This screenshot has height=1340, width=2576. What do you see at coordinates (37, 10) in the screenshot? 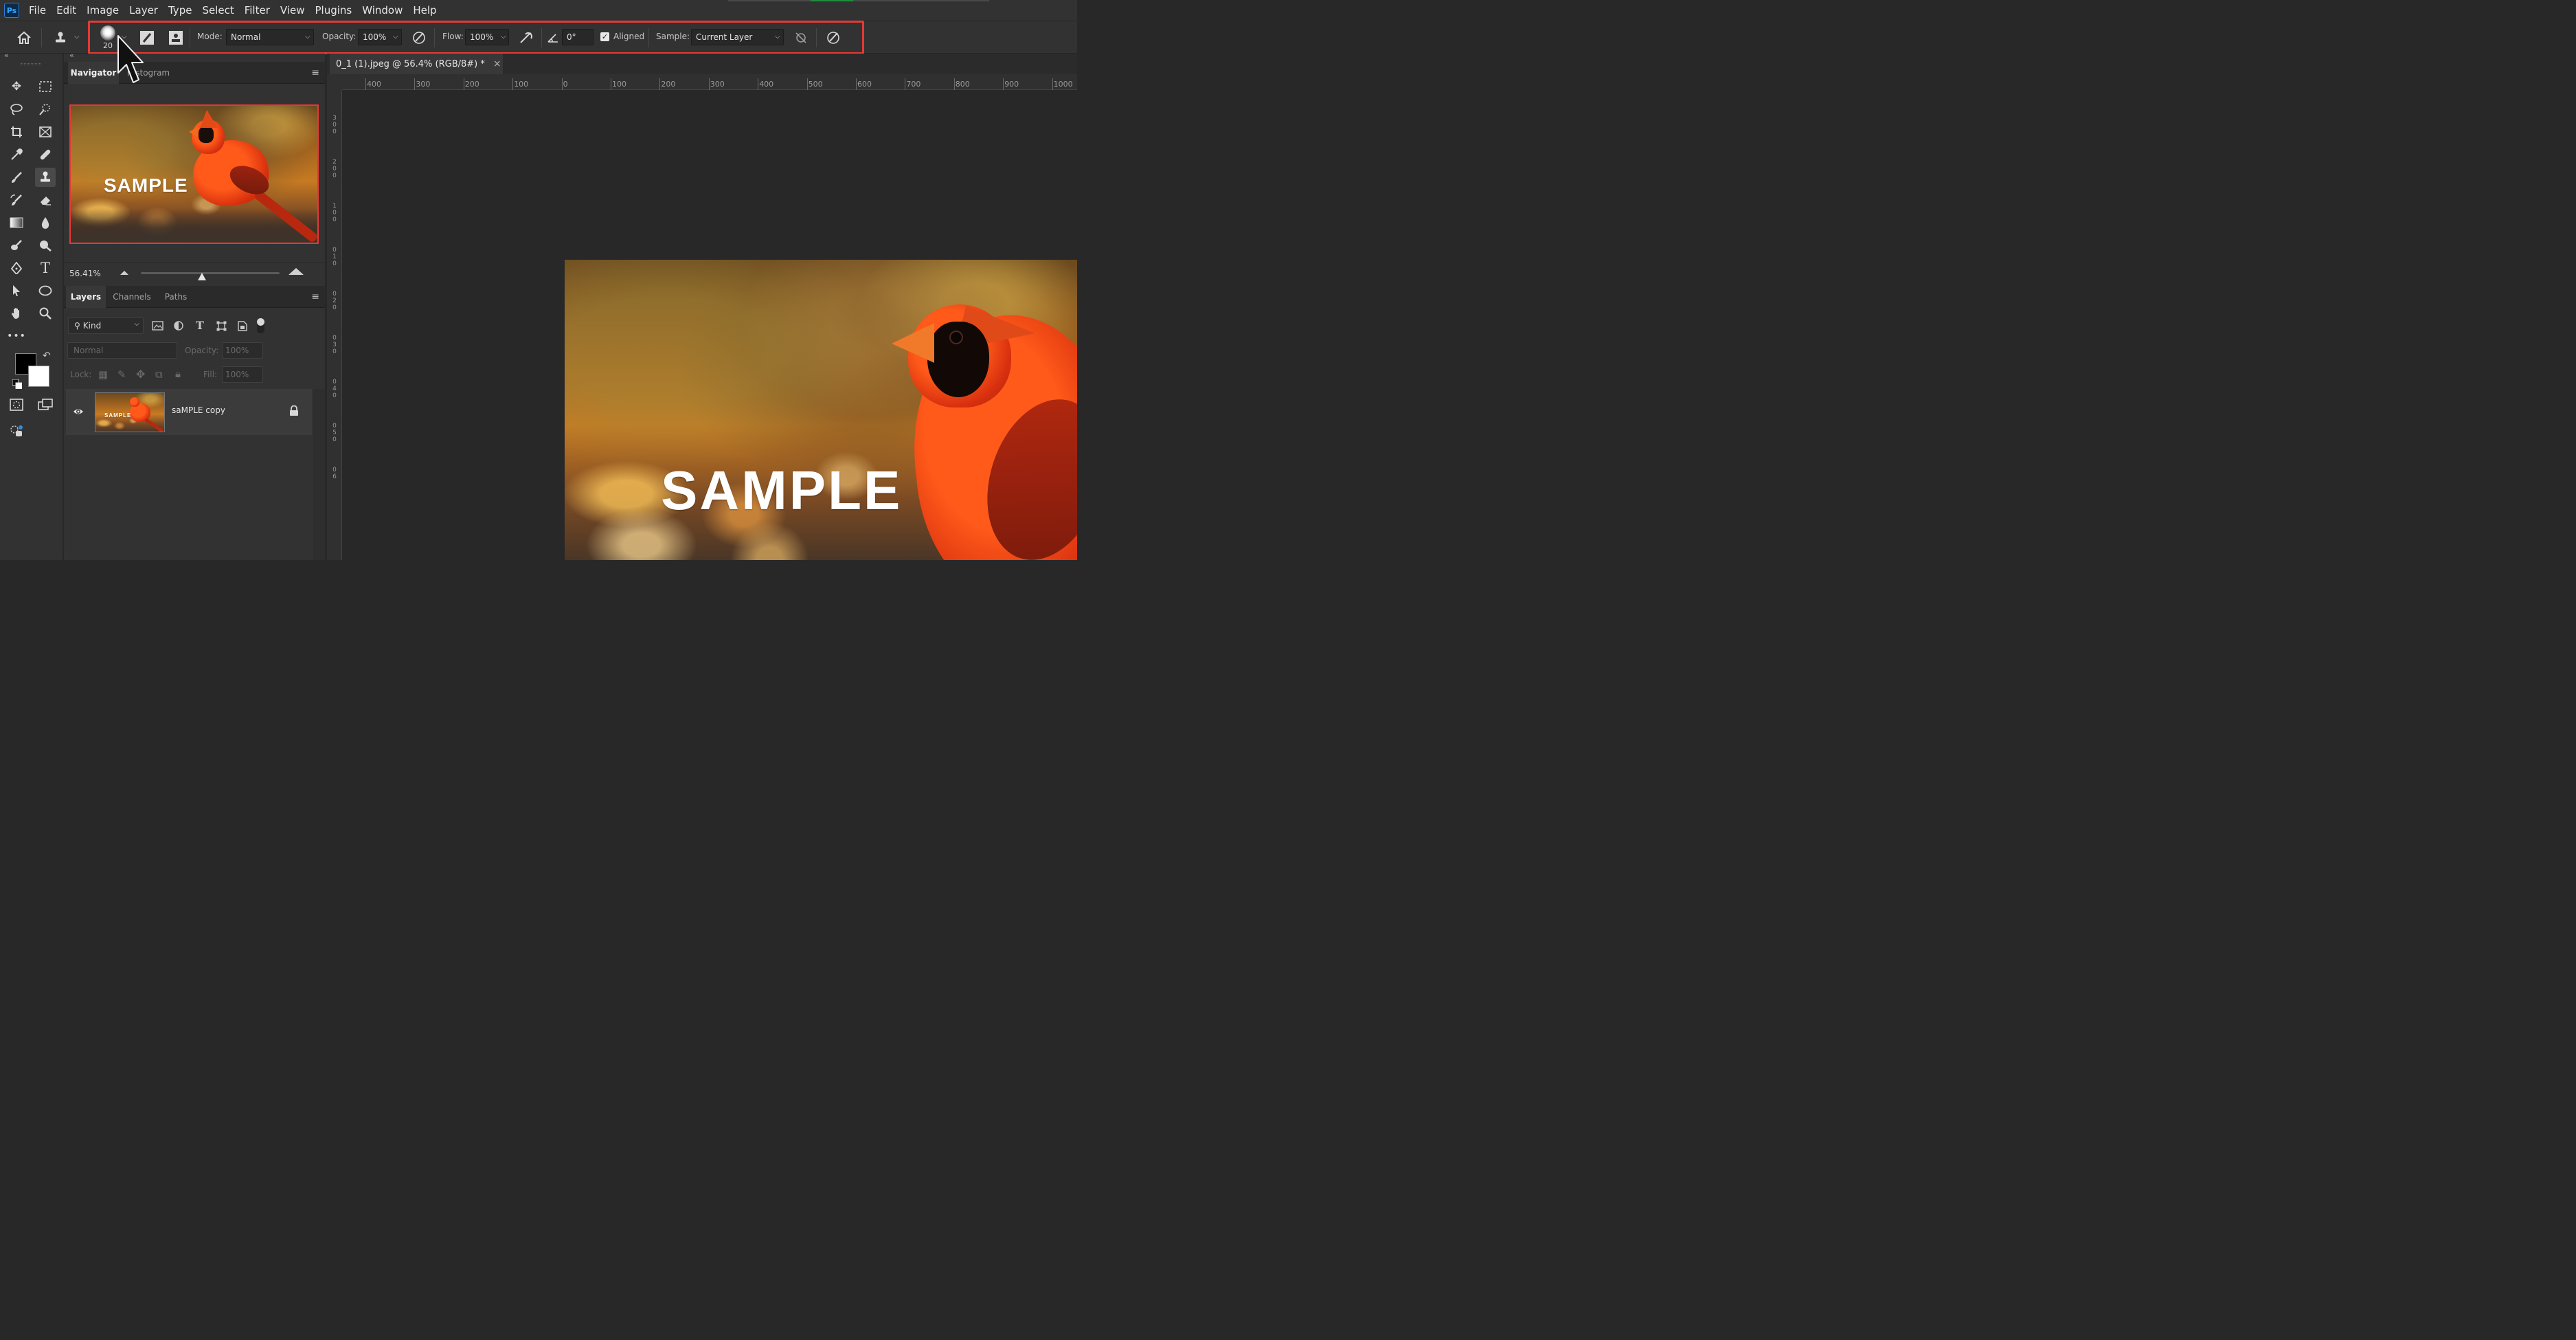
I see `menu-file: File` at bounding box center [37, 10].